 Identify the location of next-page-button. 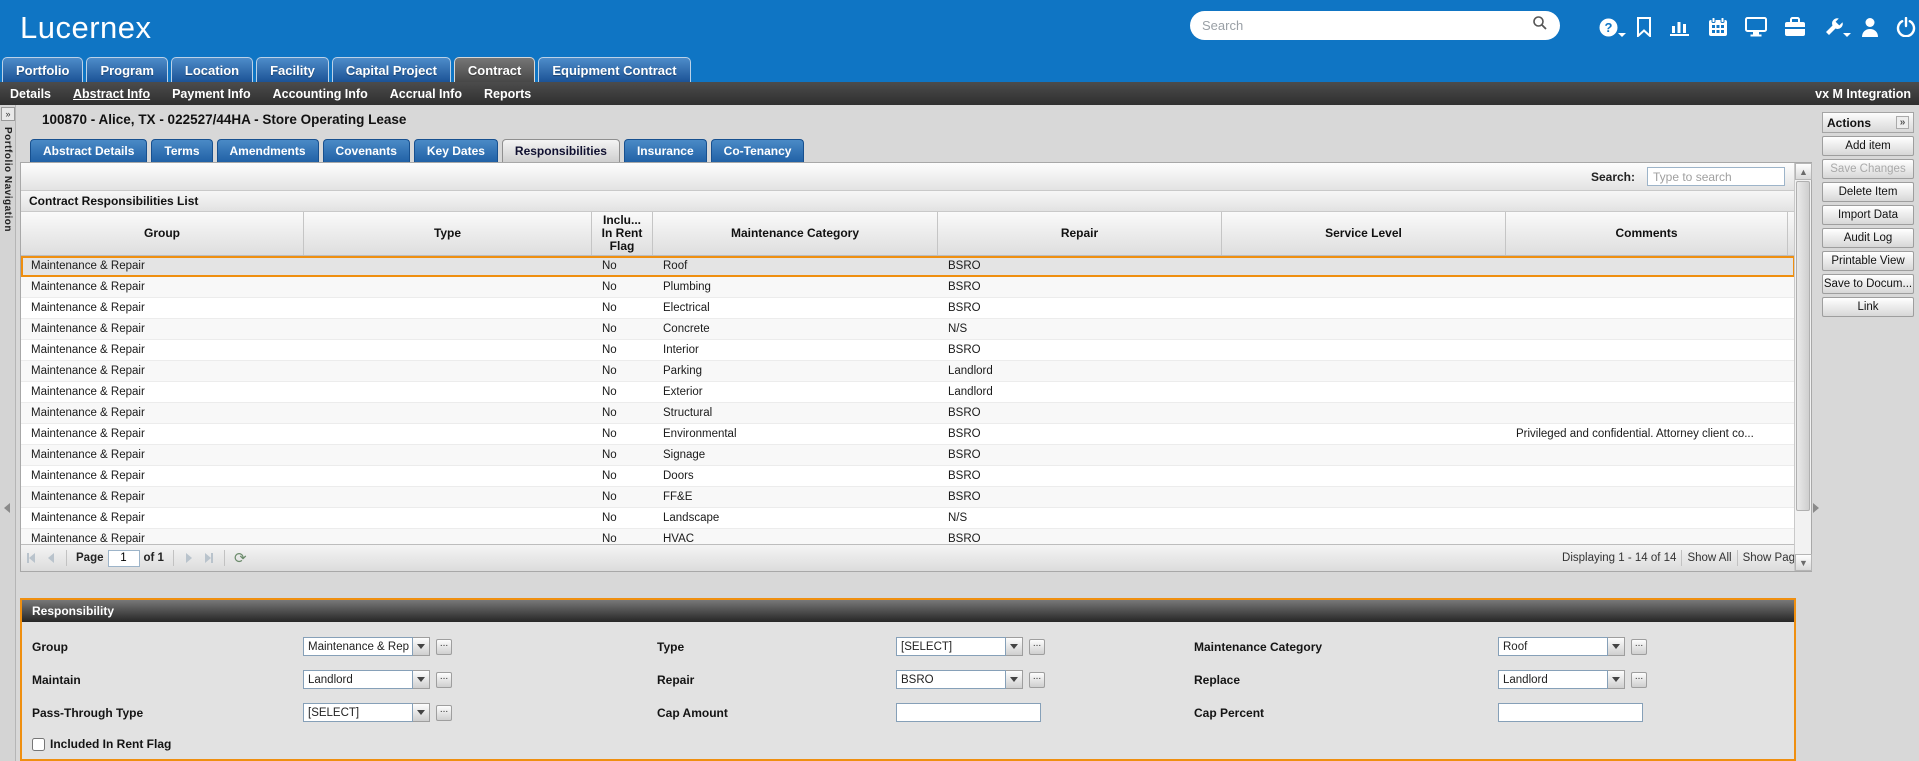
(189, 558).